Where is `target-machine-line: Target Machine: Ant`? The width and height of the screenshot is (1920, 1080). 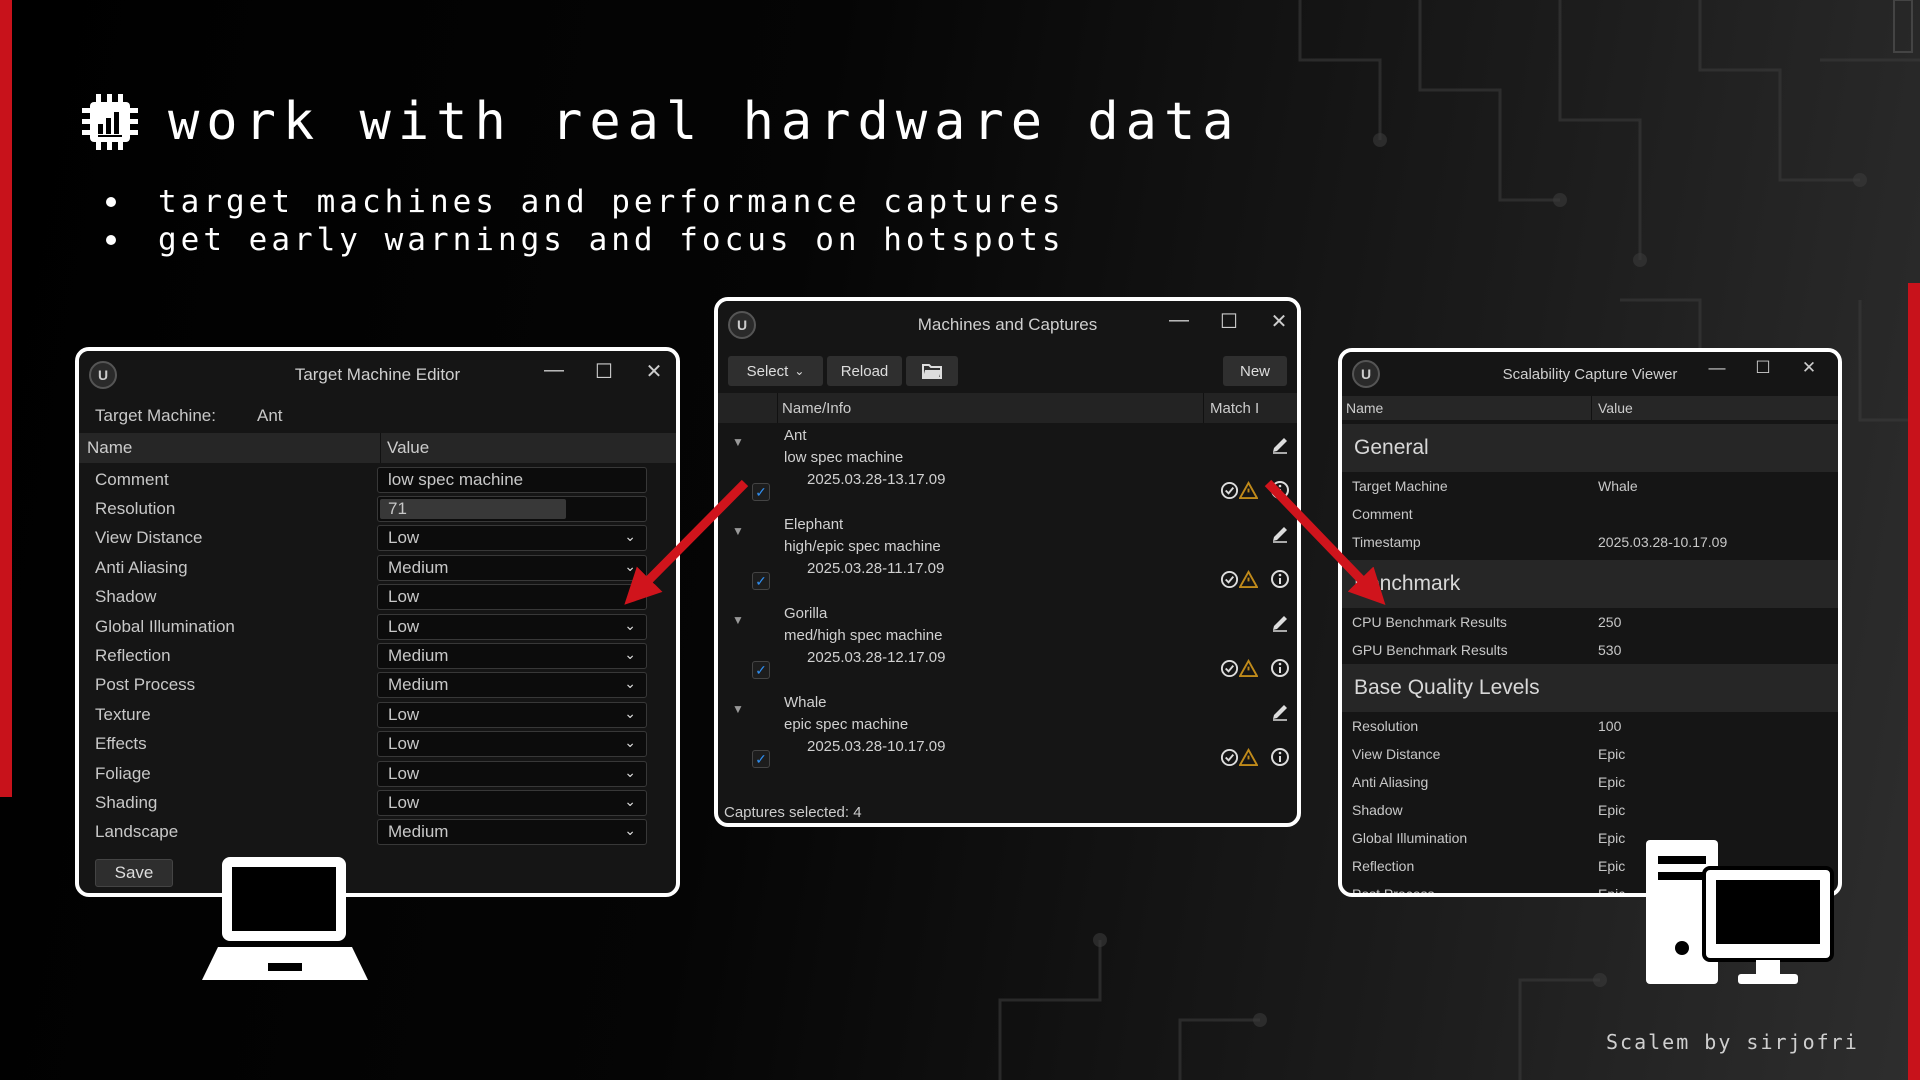 target-machine-line: Target Machine: Ant is located at coordinates (377, 416).